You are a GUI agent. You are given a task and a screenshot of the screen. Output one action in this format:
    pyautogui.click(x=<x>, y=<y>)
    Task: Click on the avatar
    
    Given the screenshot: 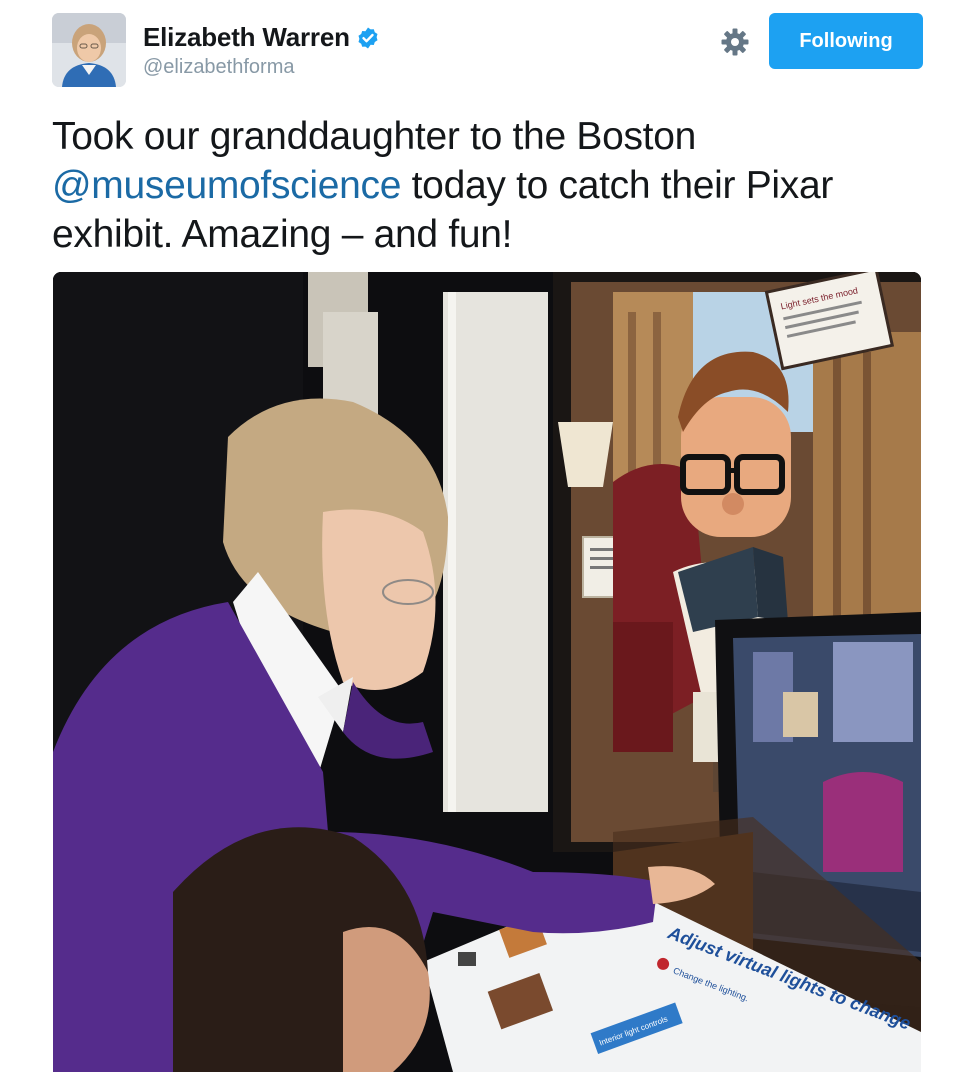 What is the action you would take?
    pyautogui.click(x=89, y=50)
    